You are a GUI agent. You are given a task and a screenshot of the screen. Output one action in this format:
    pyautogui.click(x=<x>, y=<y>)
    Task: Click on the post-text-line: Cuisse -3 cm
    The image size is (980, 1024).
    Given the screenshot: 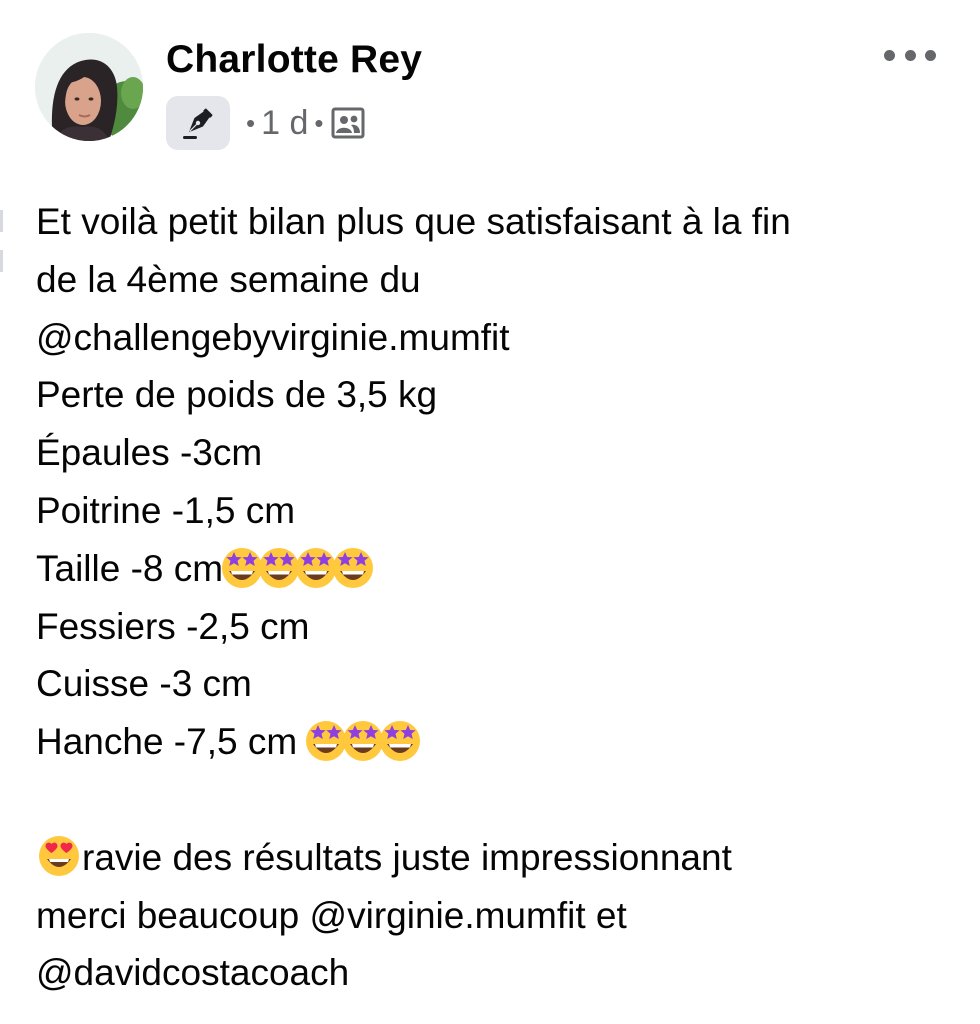 What is the action you would take?
    pyautogui.click(x=144, y=684)
    